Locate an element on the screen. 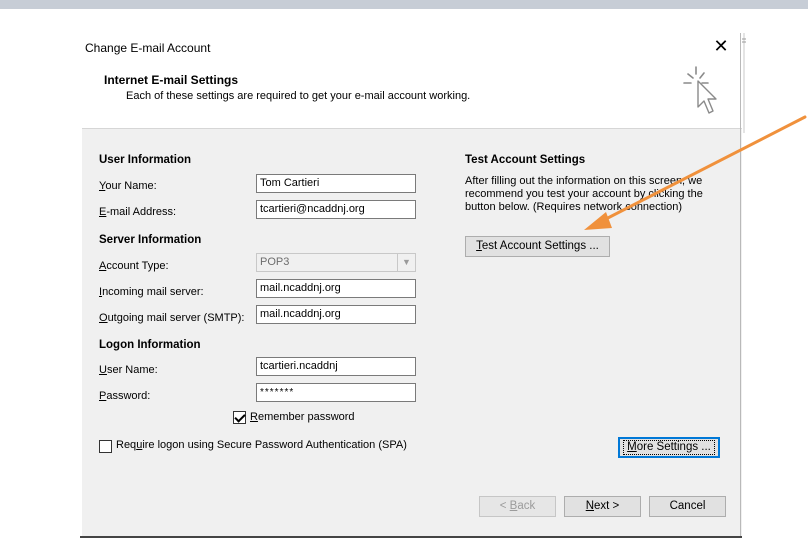 The width and height of the screenshot is (808, 555). remember-password-checkbox is located at coordinates (239, 417).